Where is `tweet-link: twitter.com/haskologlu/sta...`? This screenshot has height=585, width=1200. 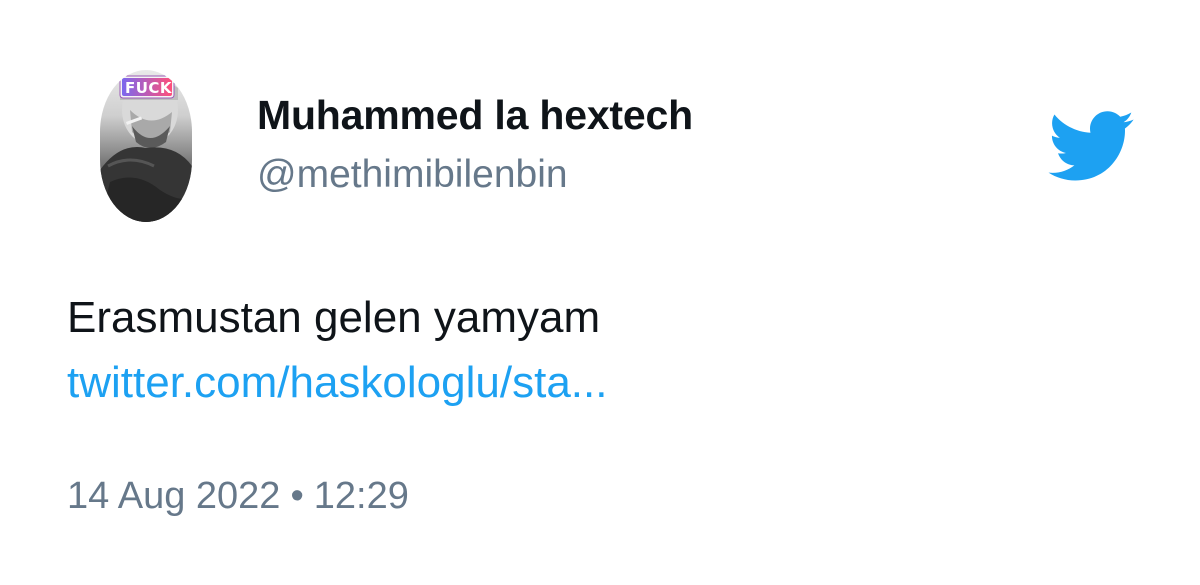
tweet-link: twitter.com/haskologlu/sta... is located at coordinates (337, 383).